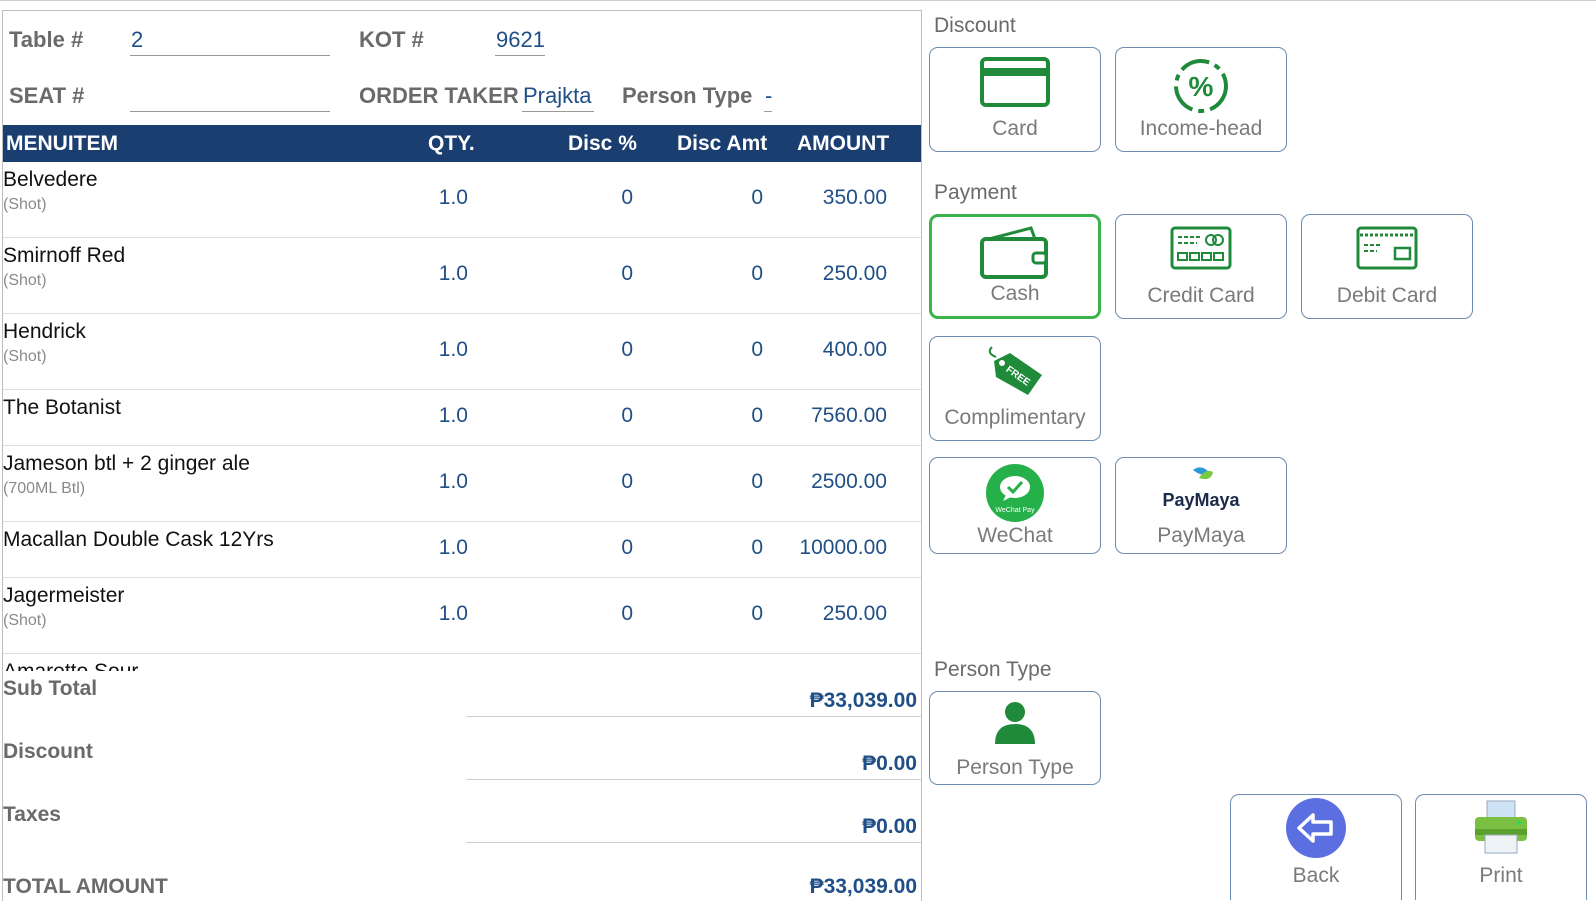 This screenshot has width=1596, height=901. I want to click on income-head-button: % Income-head, so click(1201, 99).